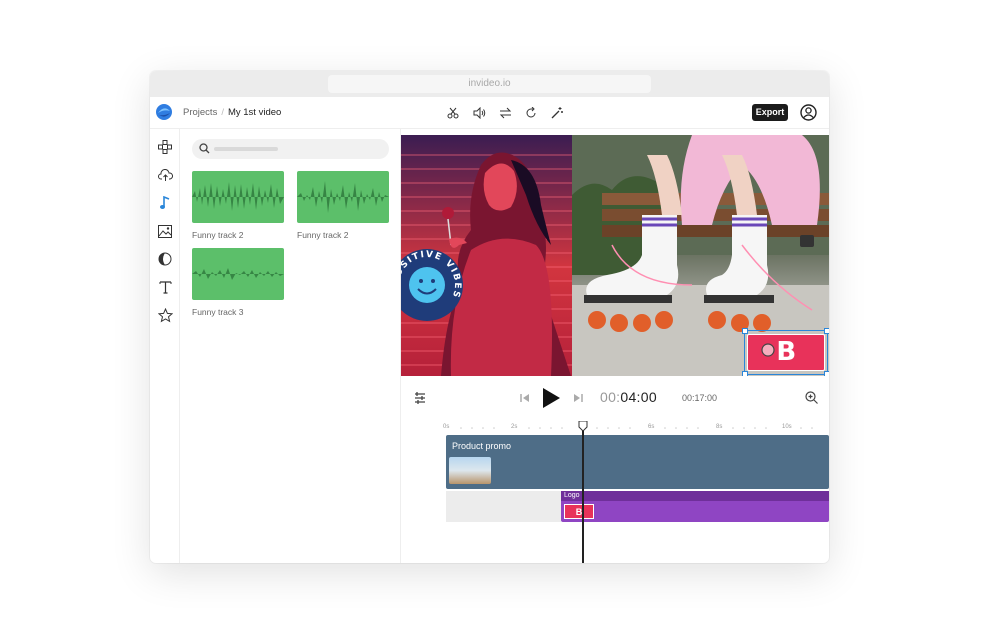 Image resolution: width=1002 pixels, height=638 pixels. Describe the element at coordinates (420, 398) in the screenshot. I see `timeline-settings-icon` at that location.